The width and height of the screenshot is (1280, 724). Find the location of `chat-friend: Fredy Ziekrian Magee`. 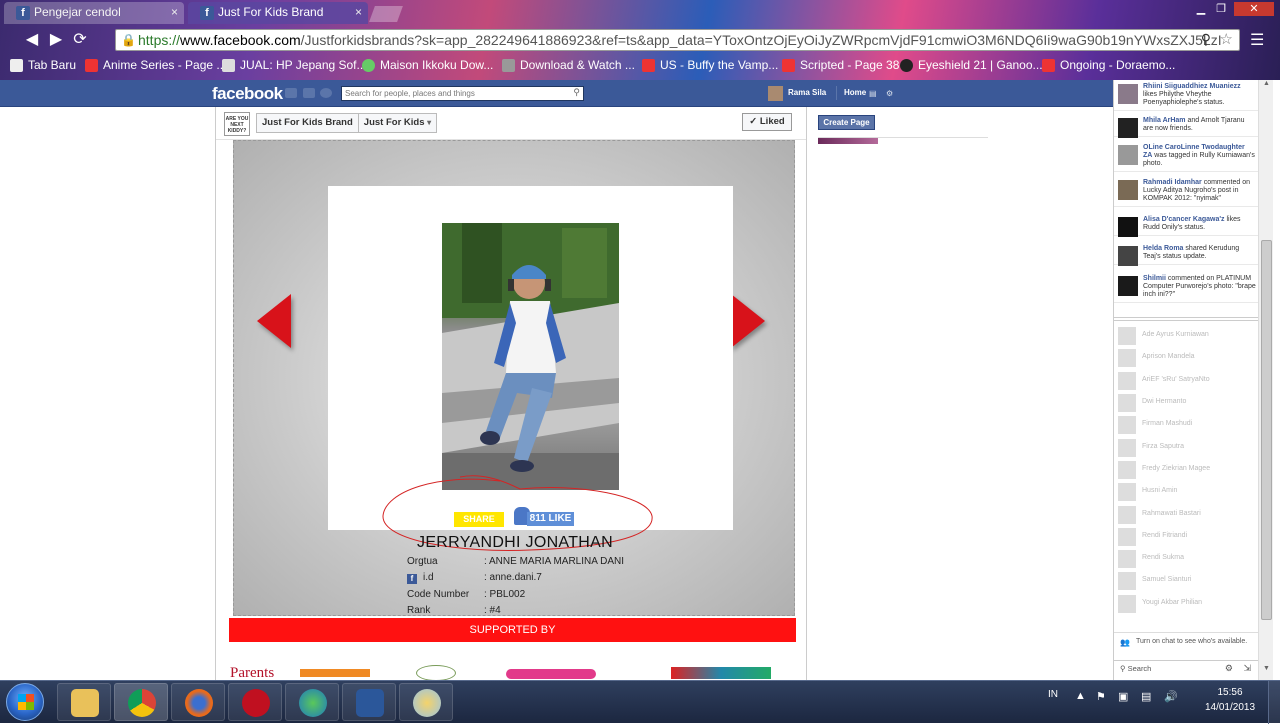

chat-friend: Fredy Ziekrian Magee is located at coordinates (1188, 470).